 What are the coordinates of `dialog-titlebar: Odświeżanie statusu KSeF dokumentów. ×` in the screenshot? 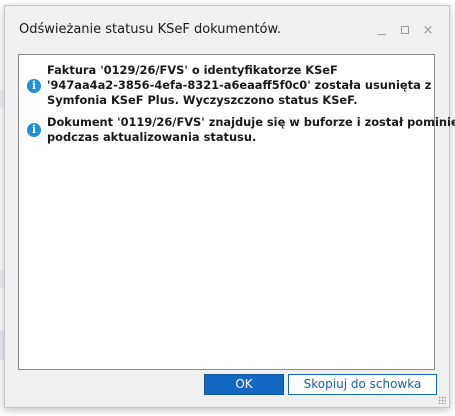 It's located at (227, 28).